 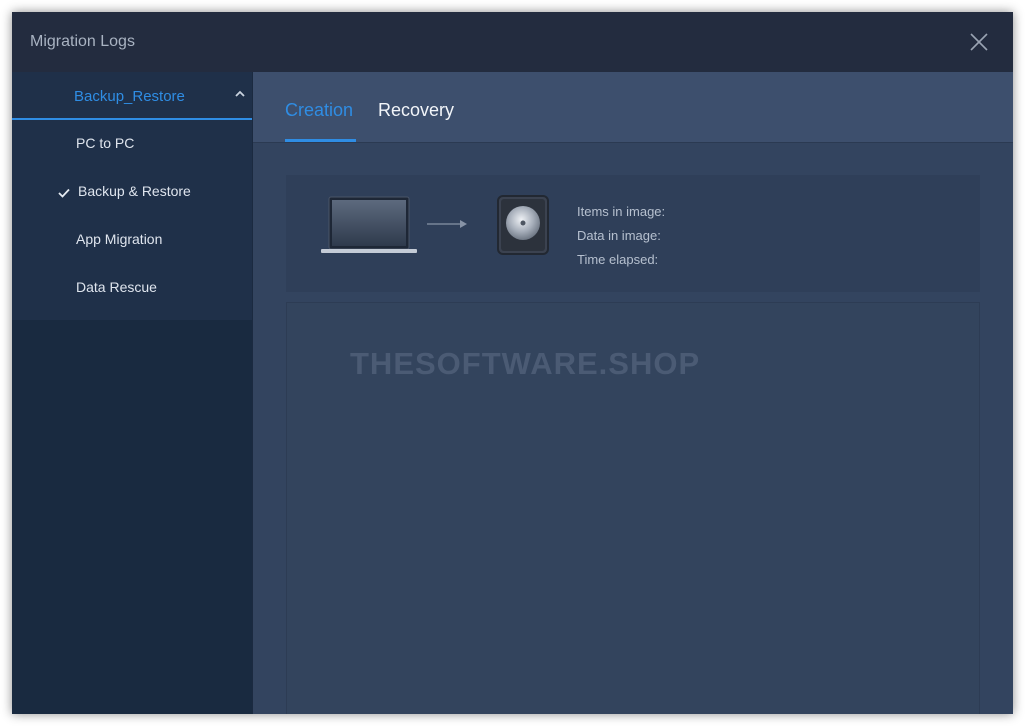 I want to click on sidebar-item-backup-restore: Backup & Restore, so click(x=132, y=192).